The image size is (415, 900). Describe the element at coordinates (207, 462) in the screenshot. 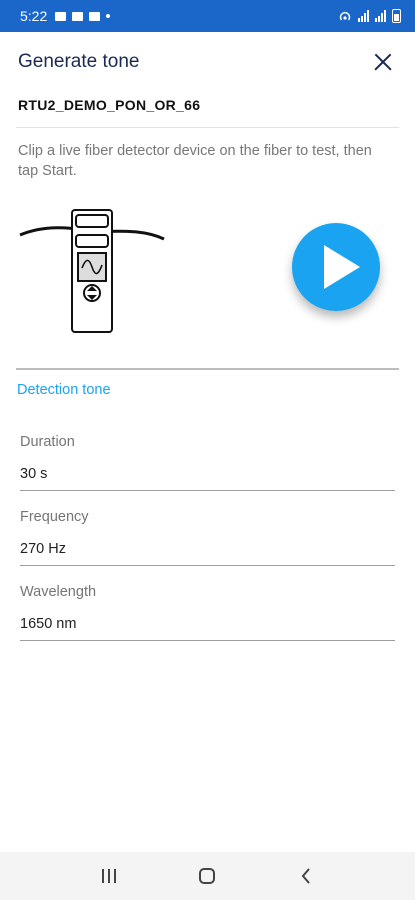

I see `duration-field: Duration 30 s` at that location.